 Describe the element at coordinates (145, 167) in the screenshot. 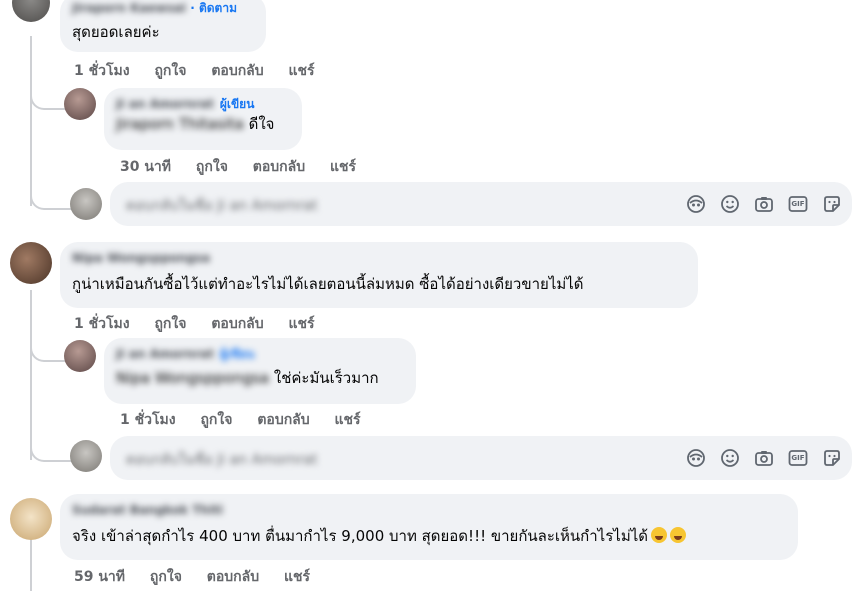

I see `comment-time: 30 นาที` at that location.